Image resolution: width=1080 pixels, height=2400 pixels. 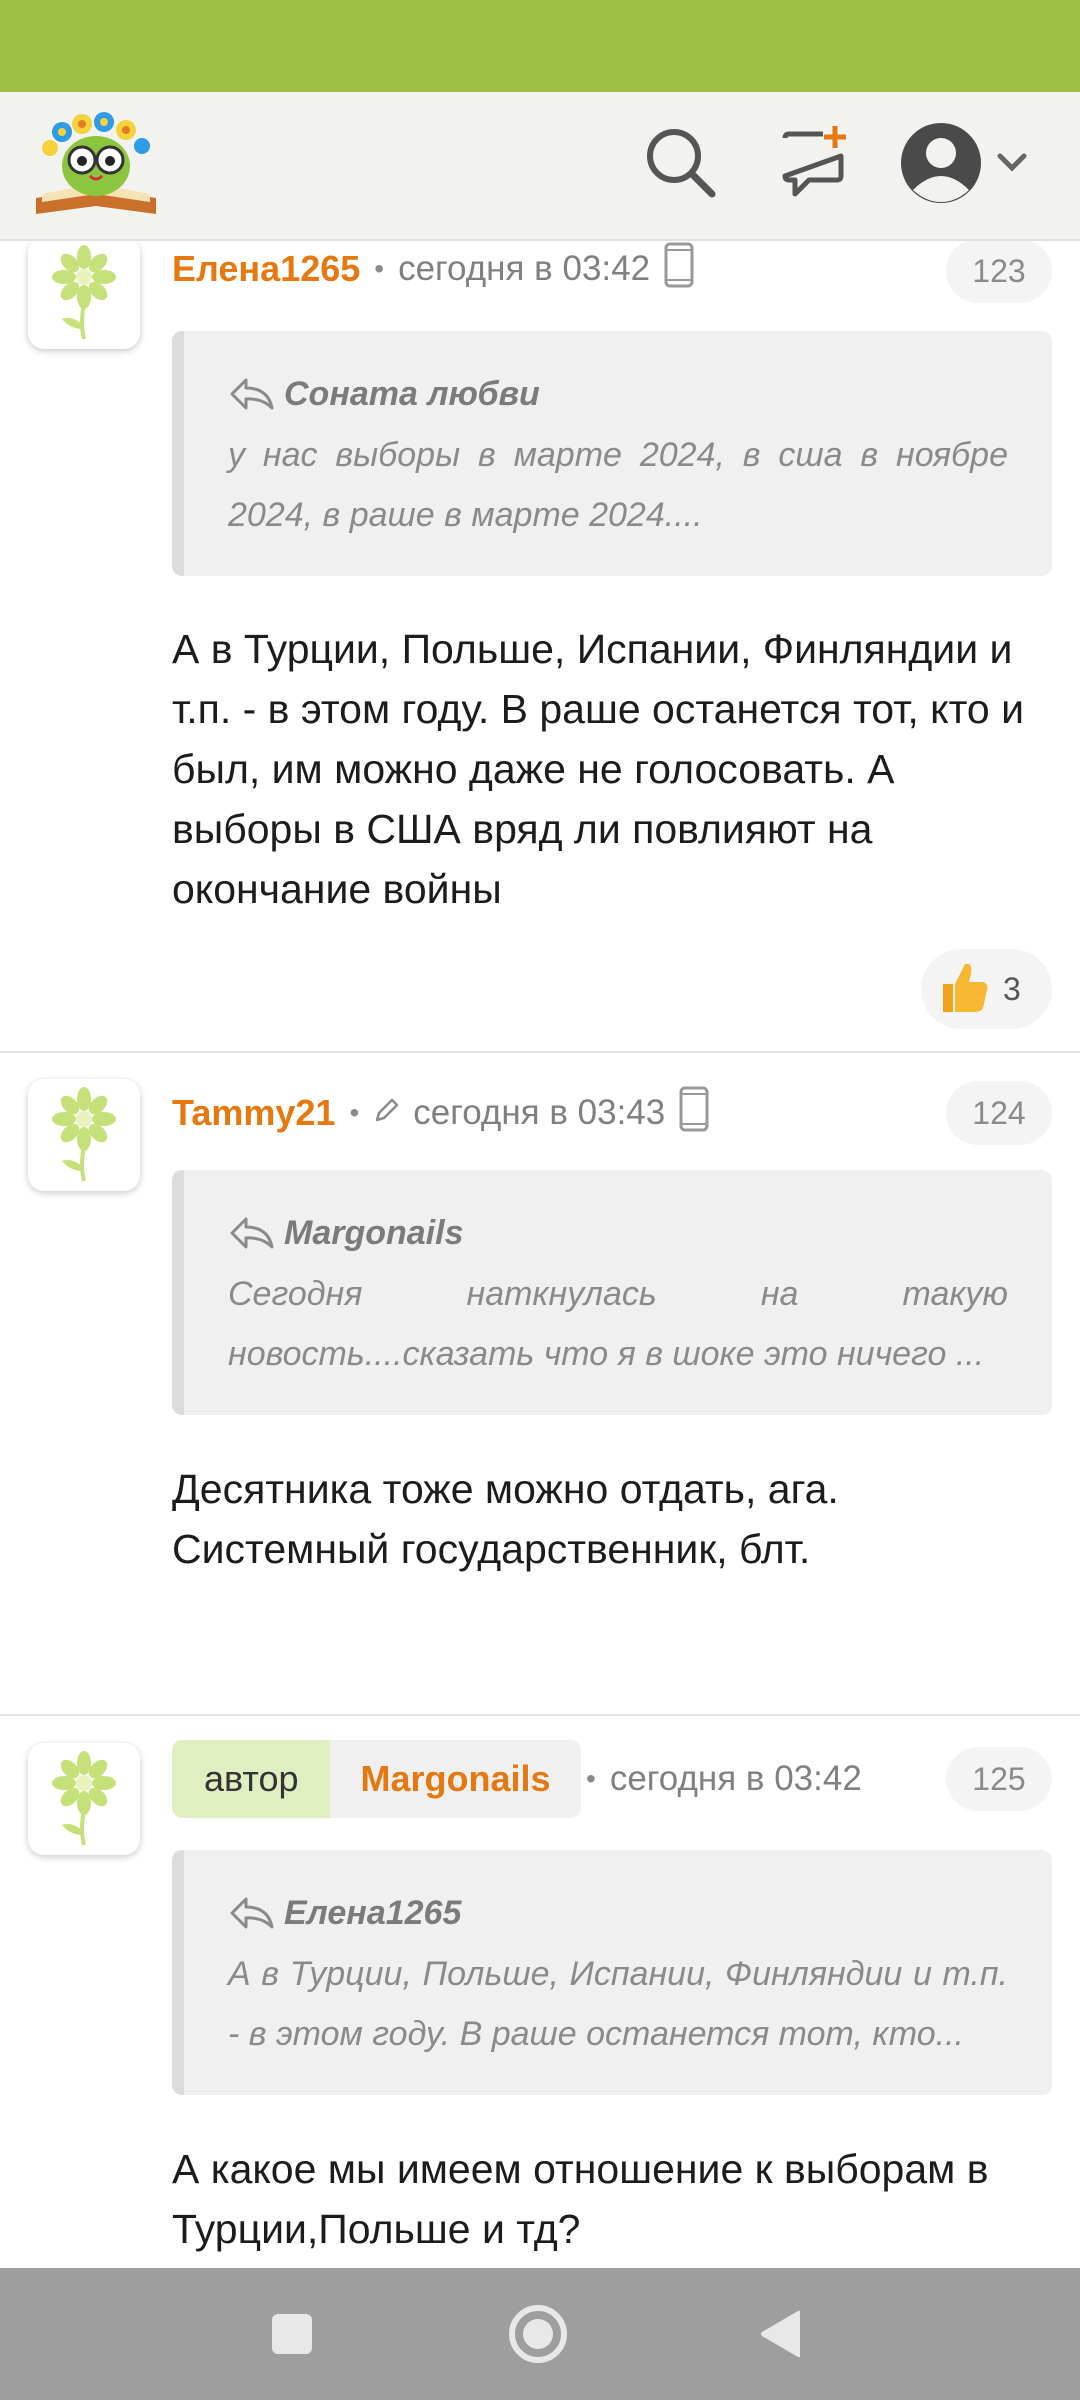 What do you see at coordinates (999, 1779) in the screenshot?
I see `comment-number: 125` at bounding box center [999, 1779].